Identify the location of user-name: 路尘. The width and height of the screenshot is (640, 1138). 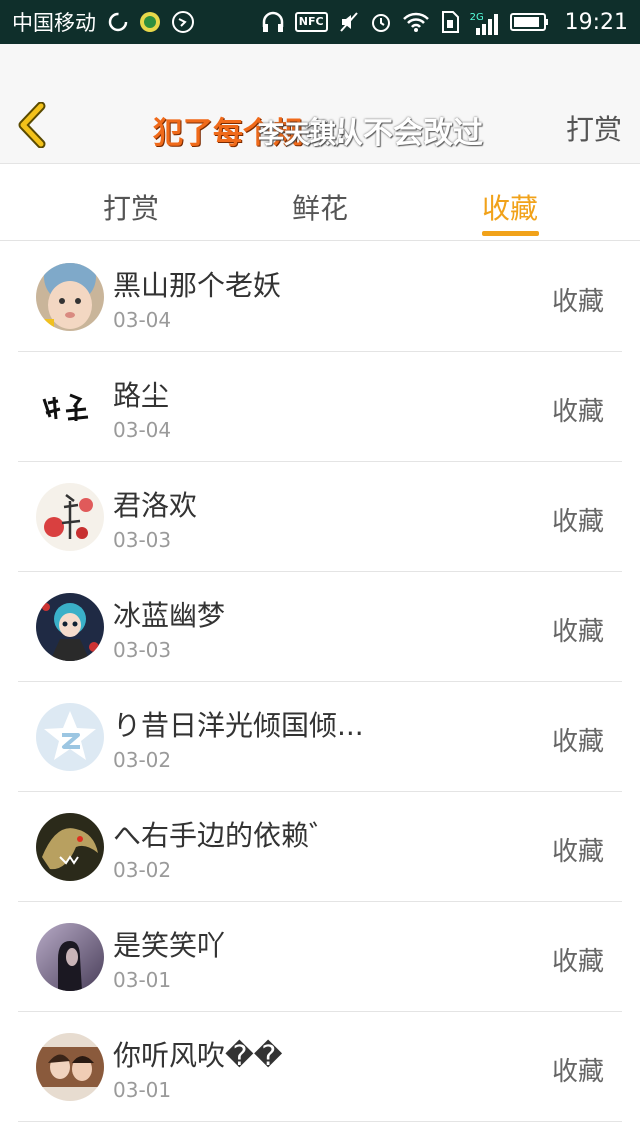
(141, 395).